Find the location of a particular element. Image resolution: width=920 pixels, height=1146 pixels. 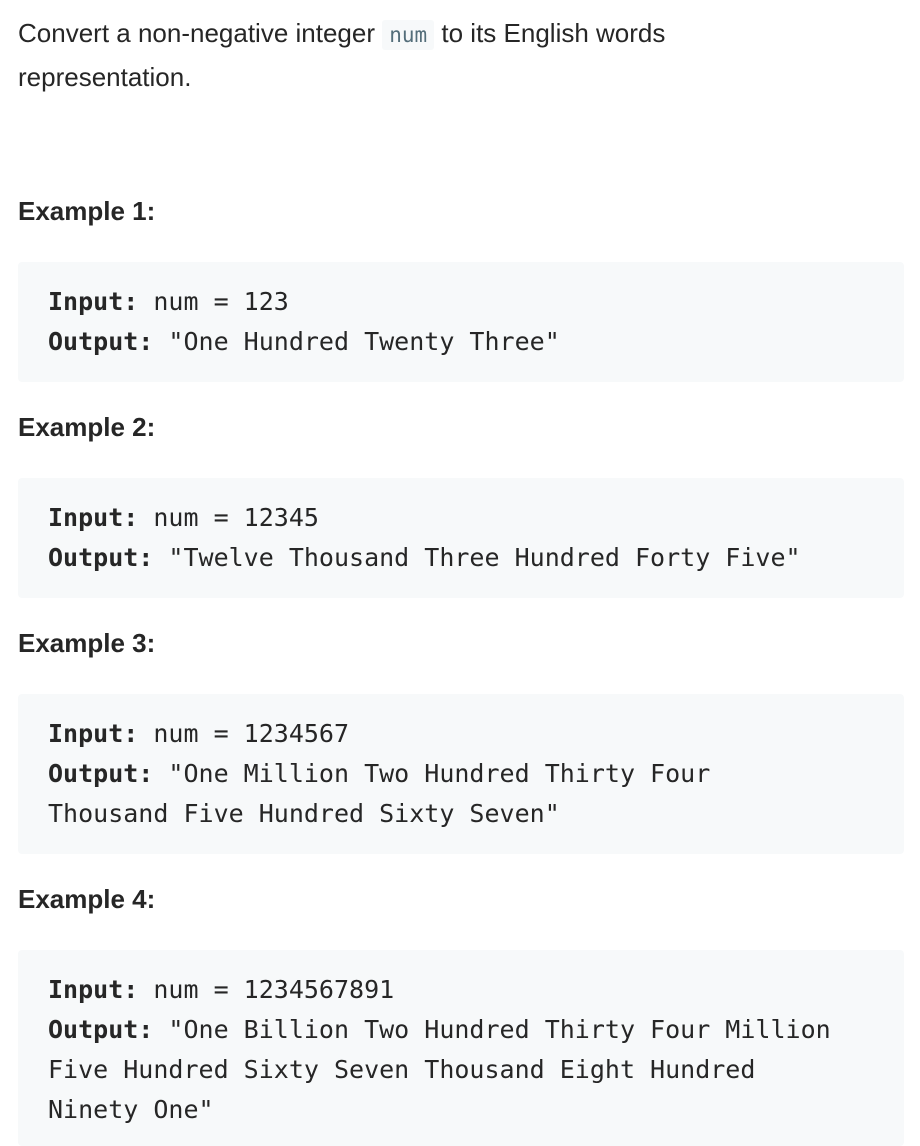

example-3-output-label: Output: is located at coordinates (101, 773).